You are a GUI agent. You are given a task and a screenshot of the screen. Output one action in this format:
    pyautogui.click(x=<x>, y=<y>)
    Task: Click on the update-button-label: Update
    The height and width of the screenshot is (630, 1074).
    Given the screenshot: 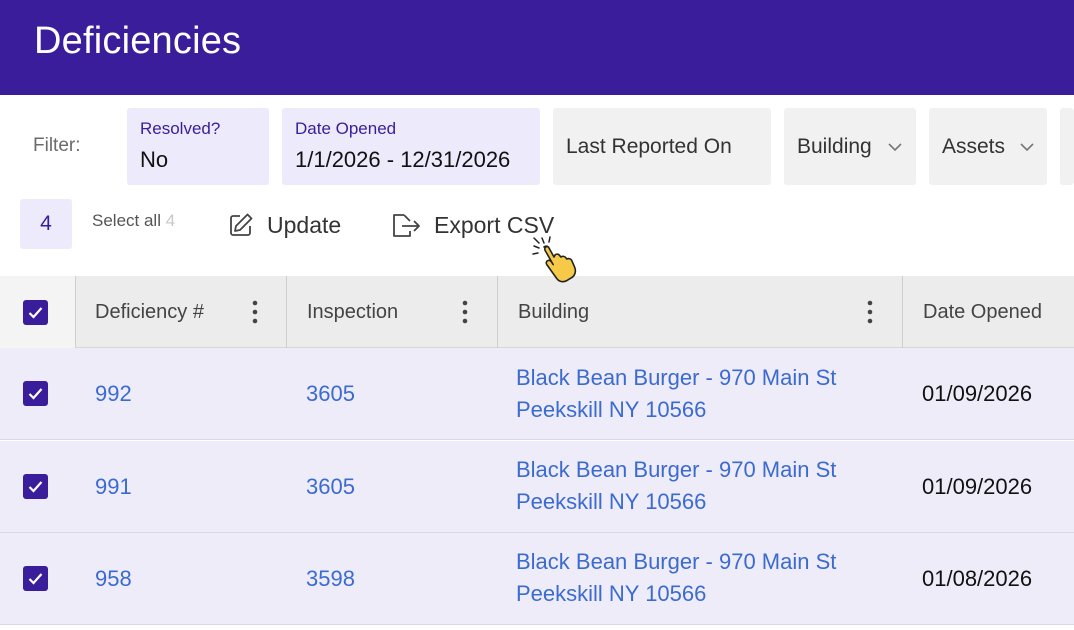 What is the action you would take?
    pyautogui.click(x=304, y=224)
    